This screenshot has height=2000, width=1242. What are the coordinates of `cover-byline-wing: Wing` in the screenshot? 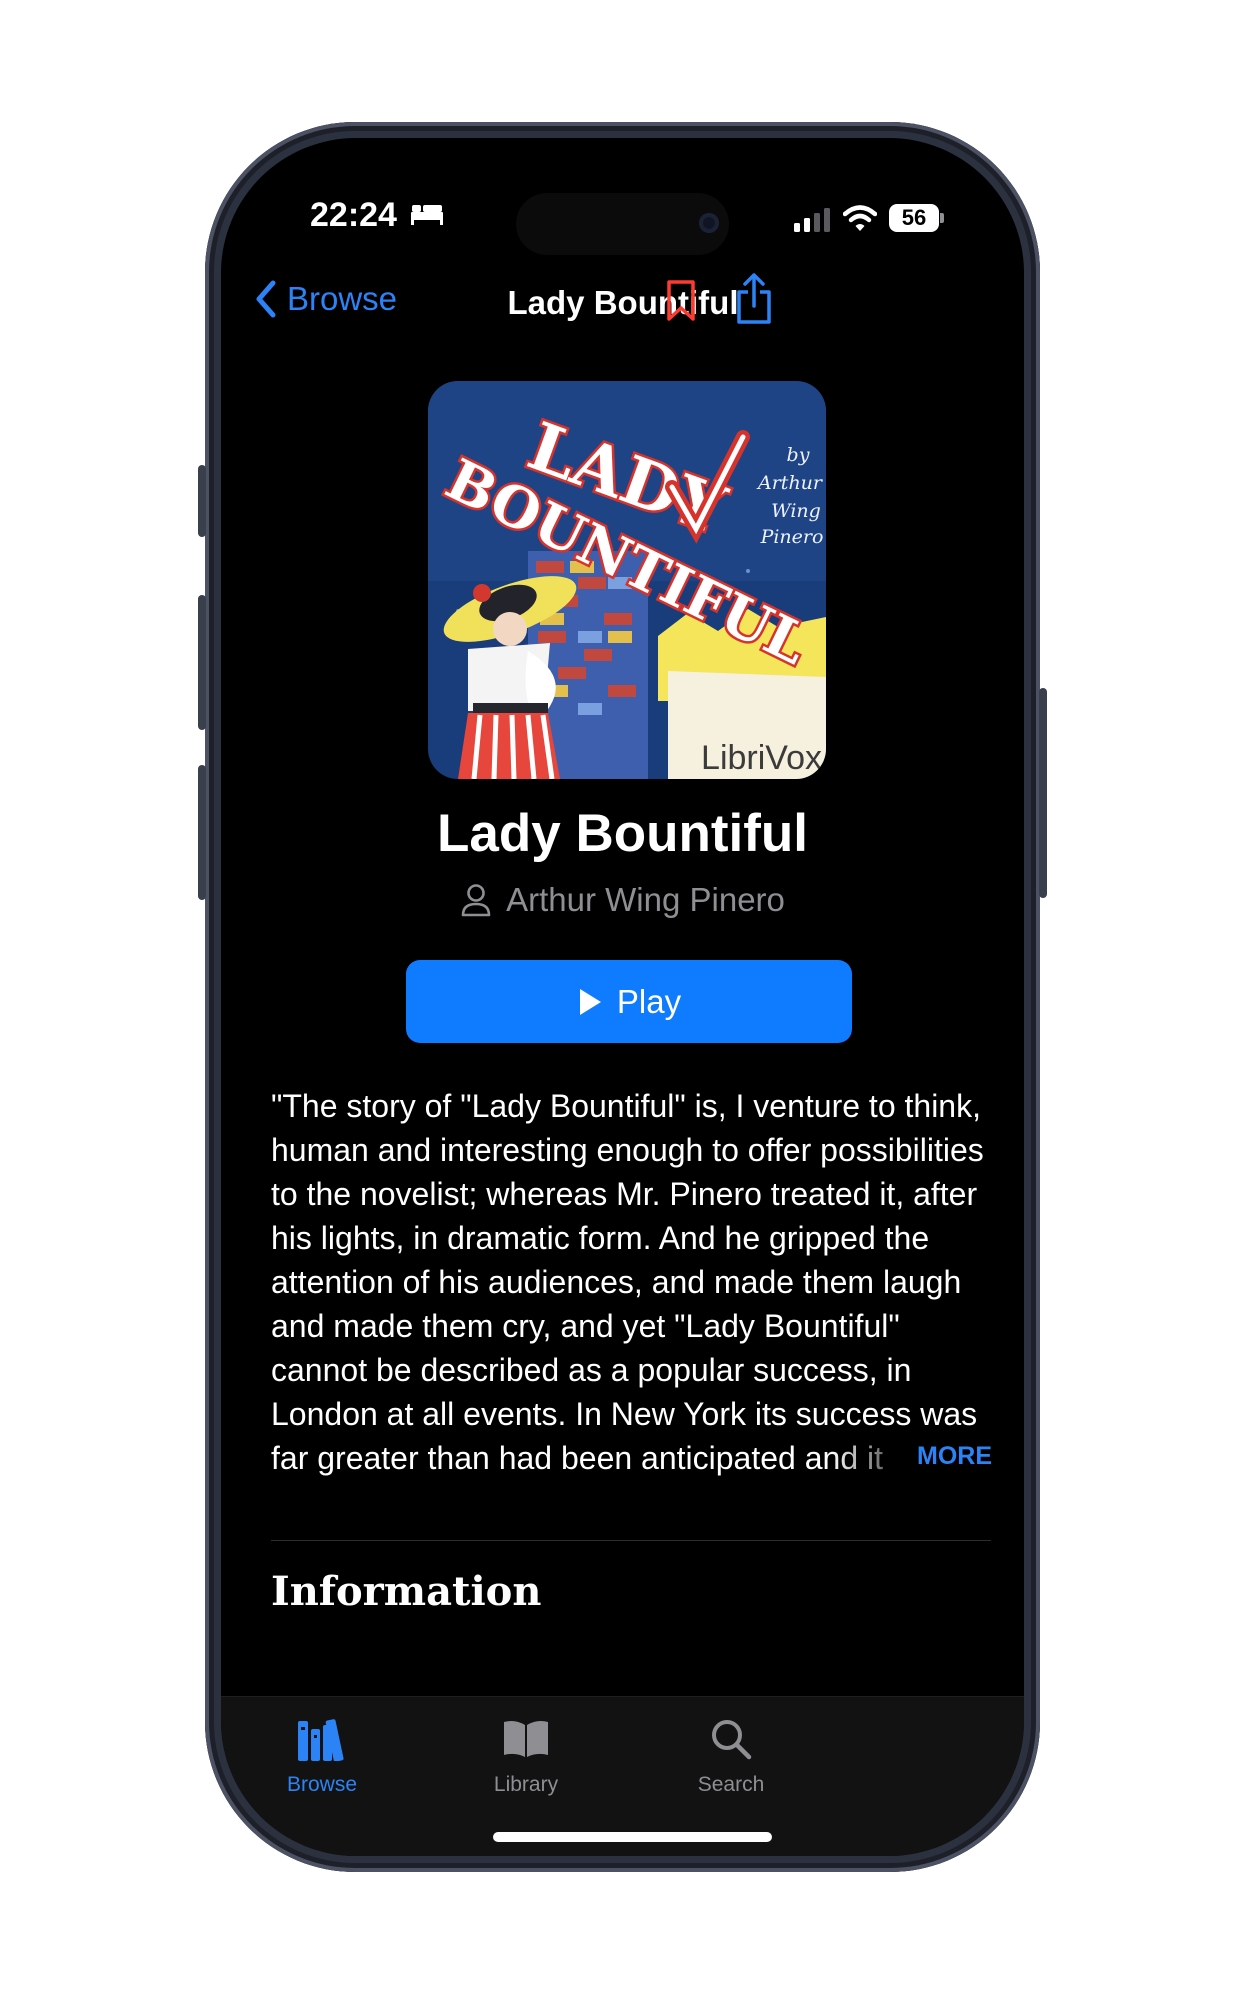 It's located at (796, 511).